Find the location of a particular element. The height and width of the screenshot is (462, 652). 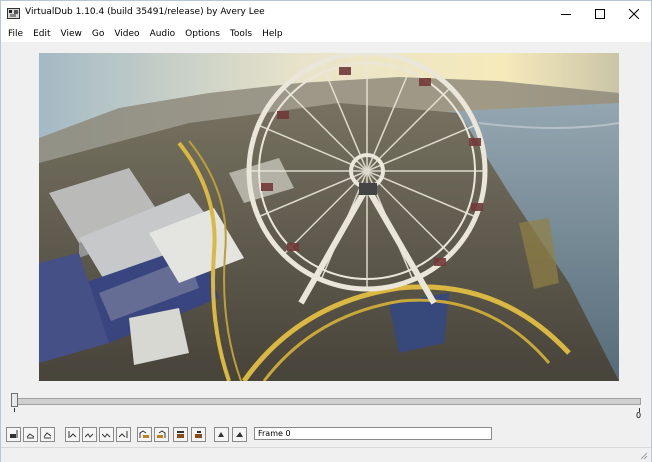

virtualdub-icon is located at coordinates (13, 13).